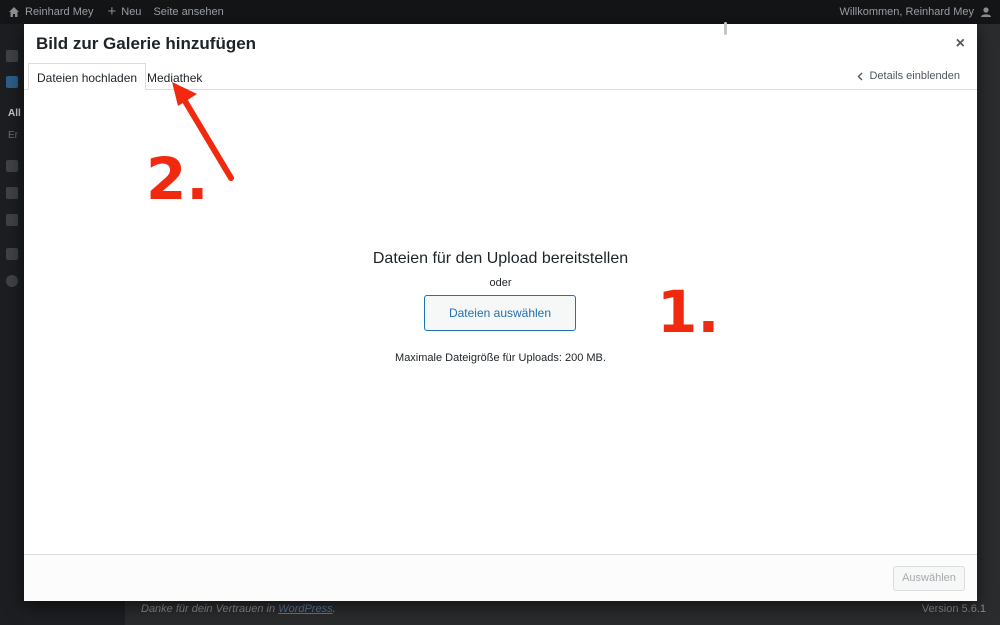  What do you see at coordinates (960, 44) in the screenshot?
I see `close-icon: ×` at bounding box center [960, 44].